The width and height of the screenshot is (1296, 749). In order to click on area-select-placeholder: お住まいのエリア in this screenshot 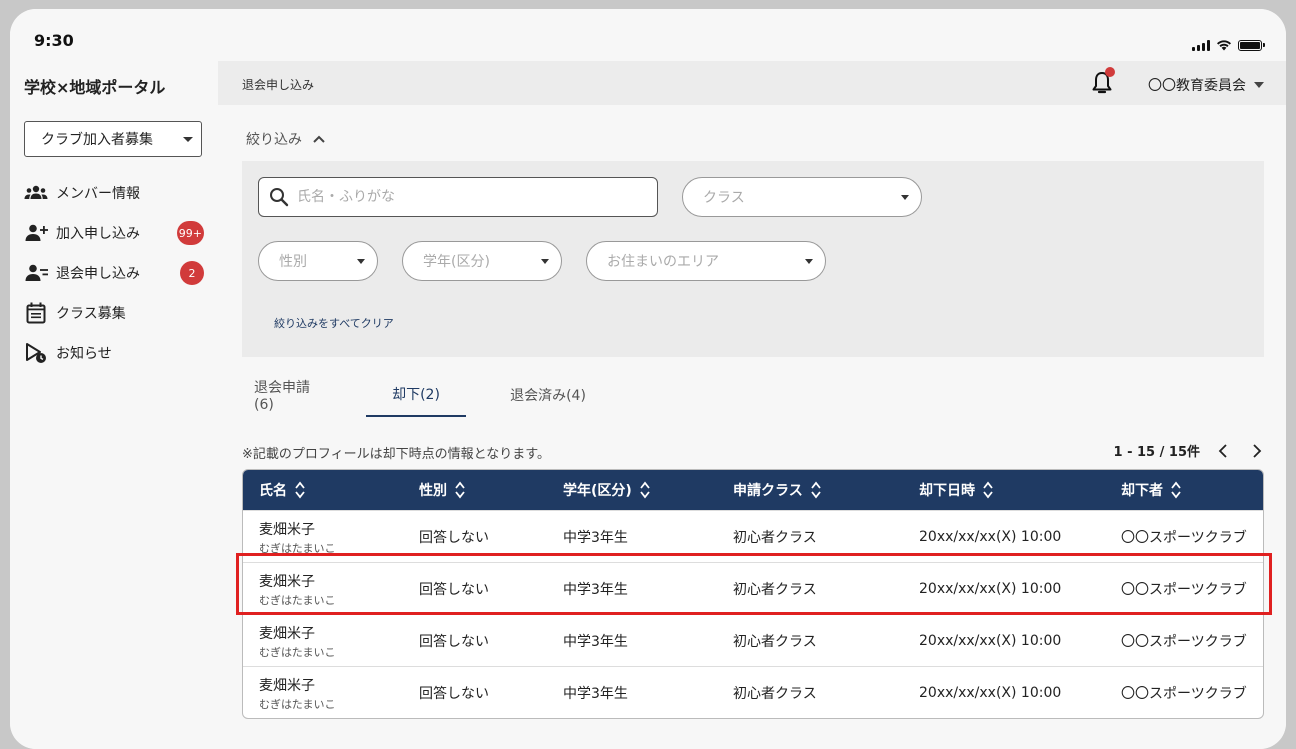, I will do `click(663, 262)`.